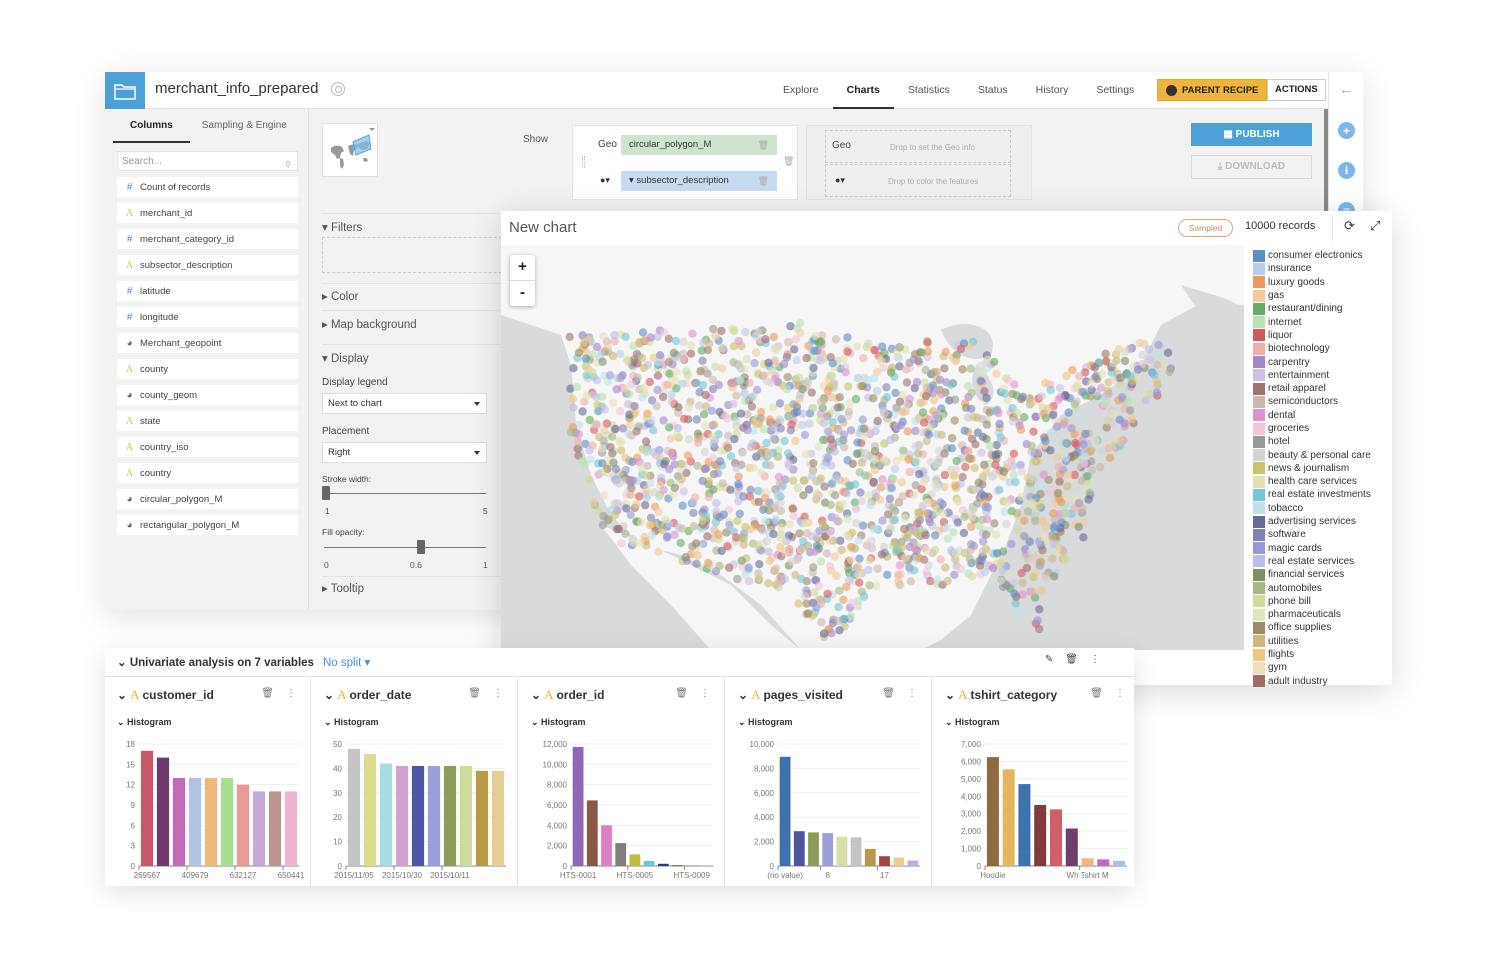 Image resolution: width=1500 pixels, height=960 pixels. I want to click on color-section-toggle: ▸ Color, so click(340, 296).